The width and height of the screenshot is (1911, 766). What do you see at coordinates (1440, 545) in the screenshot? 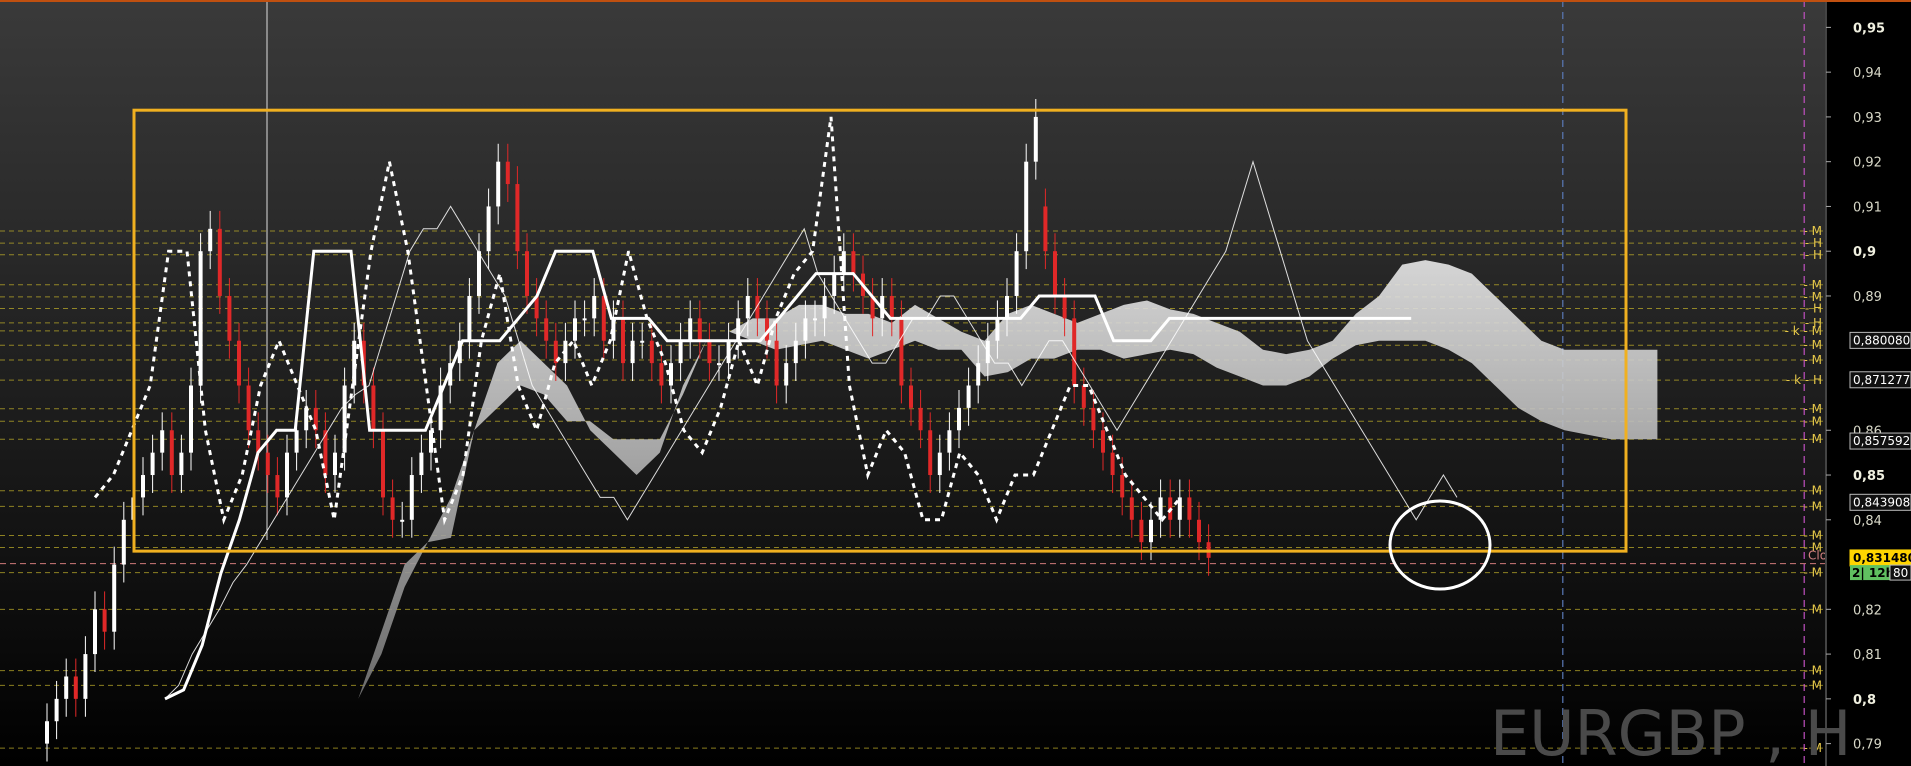
I see `highlight-circle` at bounding box center [1440, 545].